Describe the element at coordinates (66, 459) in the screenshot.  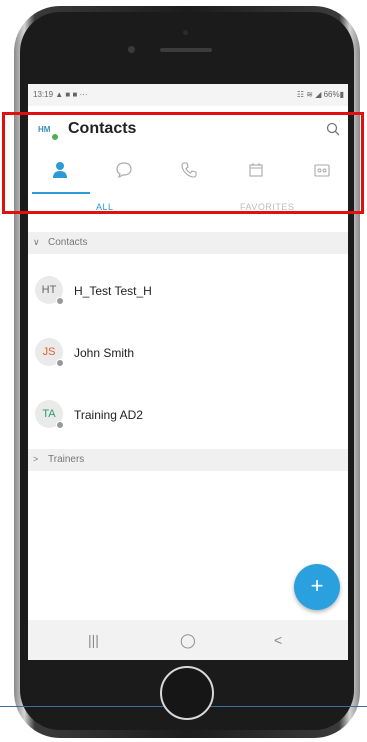
I see `section-label: Trainers` at that location.